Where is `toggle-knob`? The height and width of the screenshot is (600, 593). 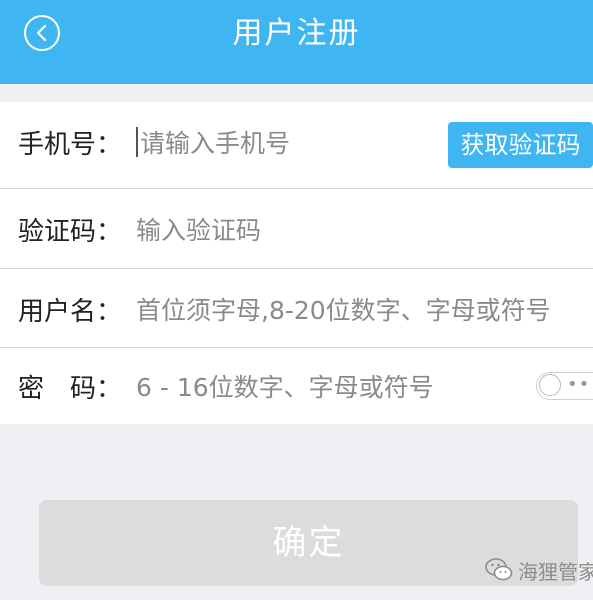
toggle-knob is located at coordinates (550, 385).